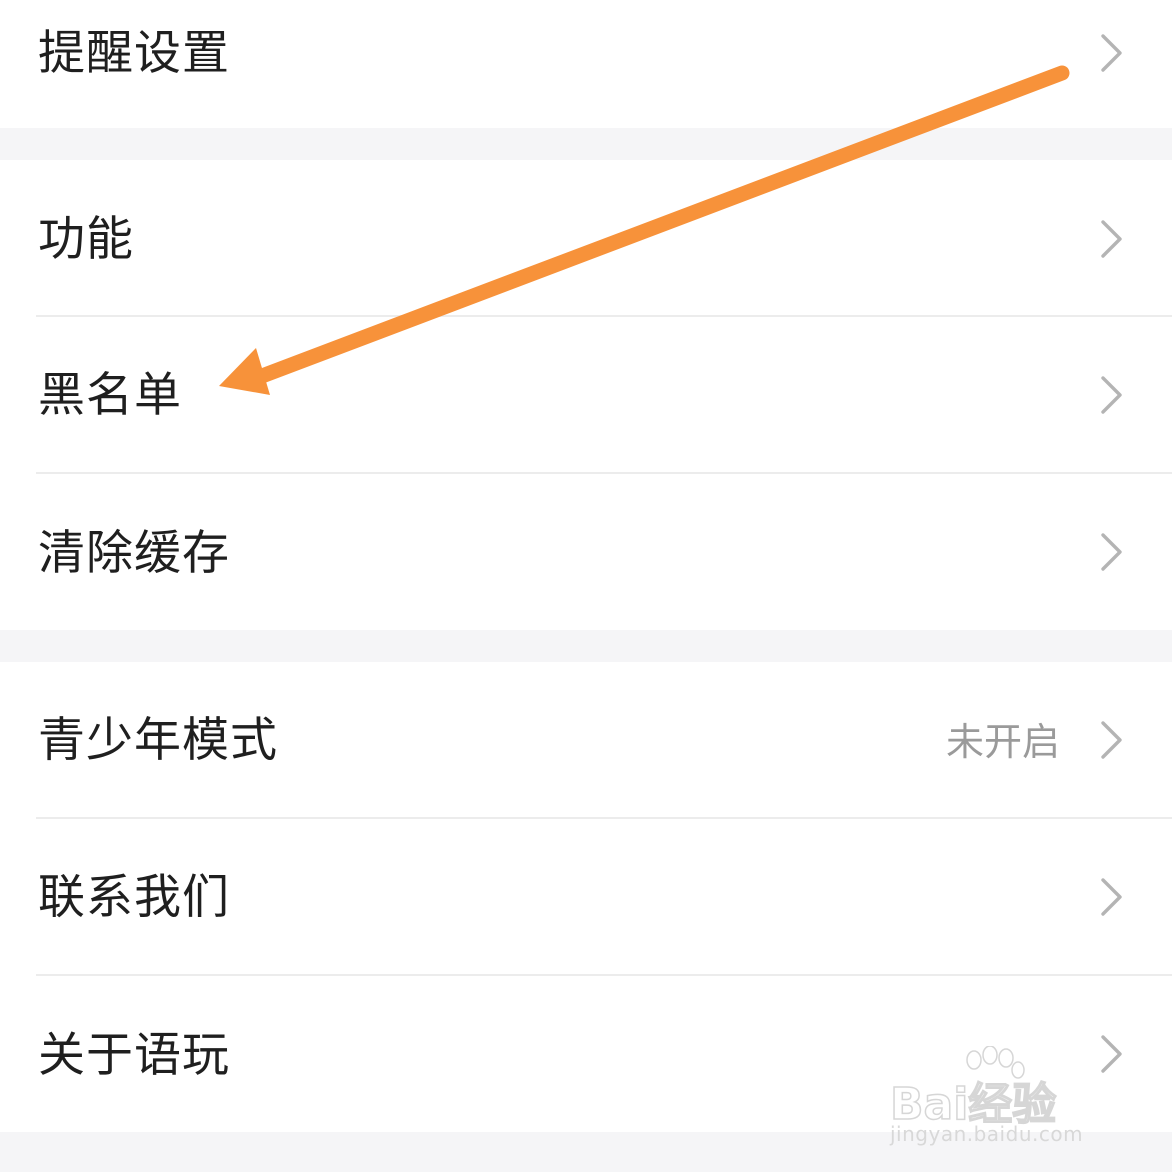  Describe the element at coordinates (134, 897) in the screenshot. I see `settings-item-label: 联系我们` at that location.